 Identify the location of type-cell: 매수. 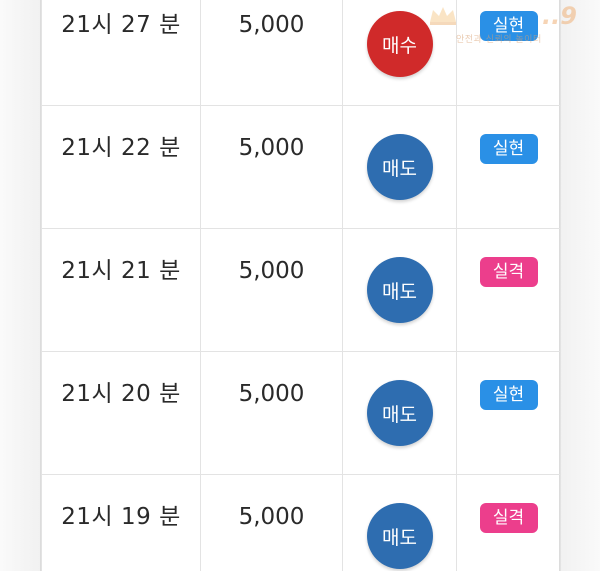
(399, 53).